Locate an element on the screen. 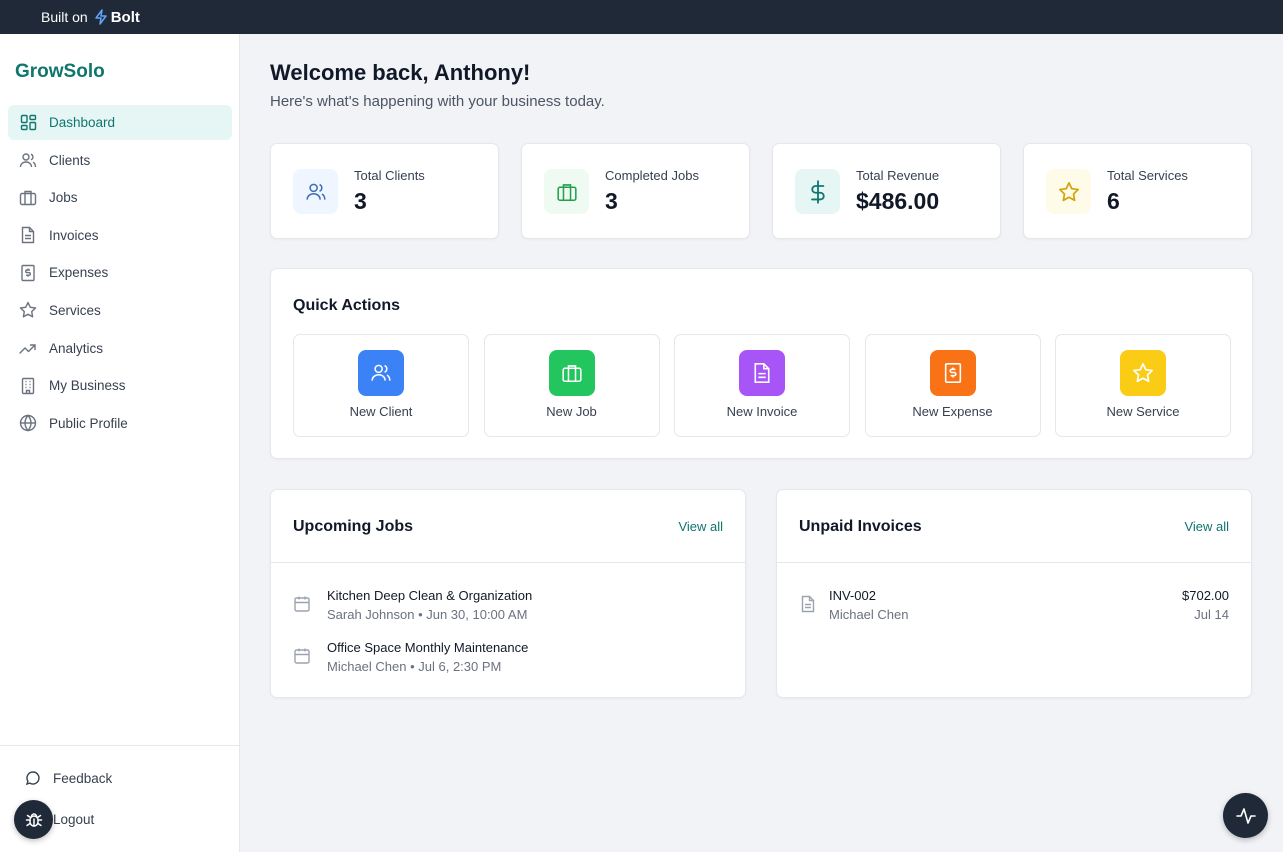  new-expense-button: New Expense is located at coordinates (952, 385).